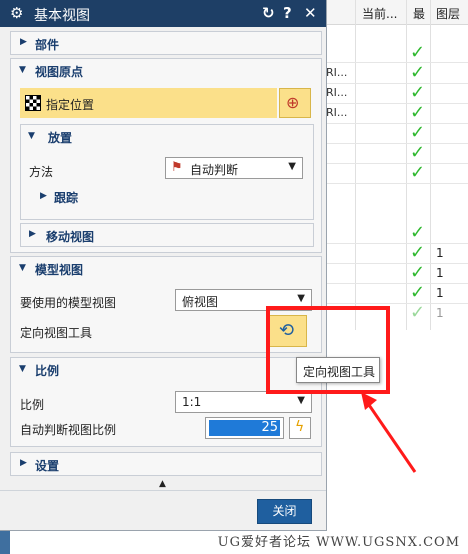  What do you see at coordinates (32, 405) in the screenshot?
I see `scale-label: 比例` at bounding box center [32, 405].